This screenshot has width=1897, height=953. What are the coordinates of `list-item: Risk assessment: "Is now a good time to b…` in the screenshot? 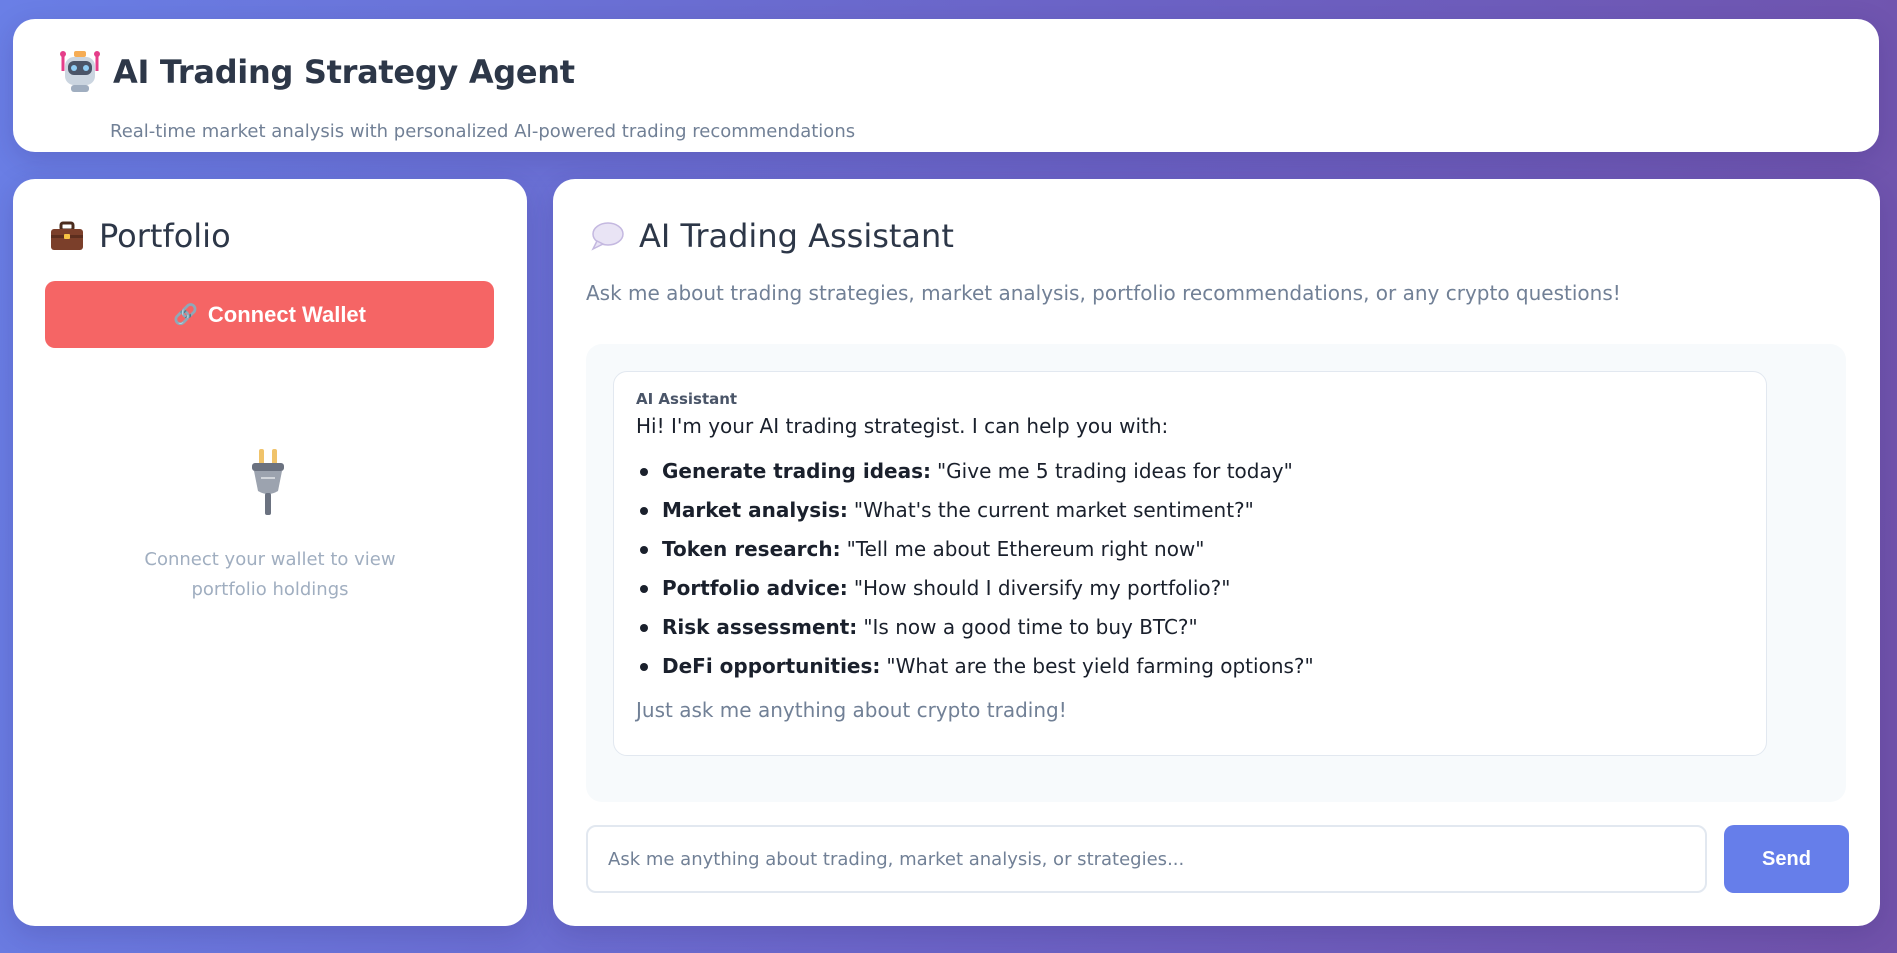 It's located at (1192, 627).